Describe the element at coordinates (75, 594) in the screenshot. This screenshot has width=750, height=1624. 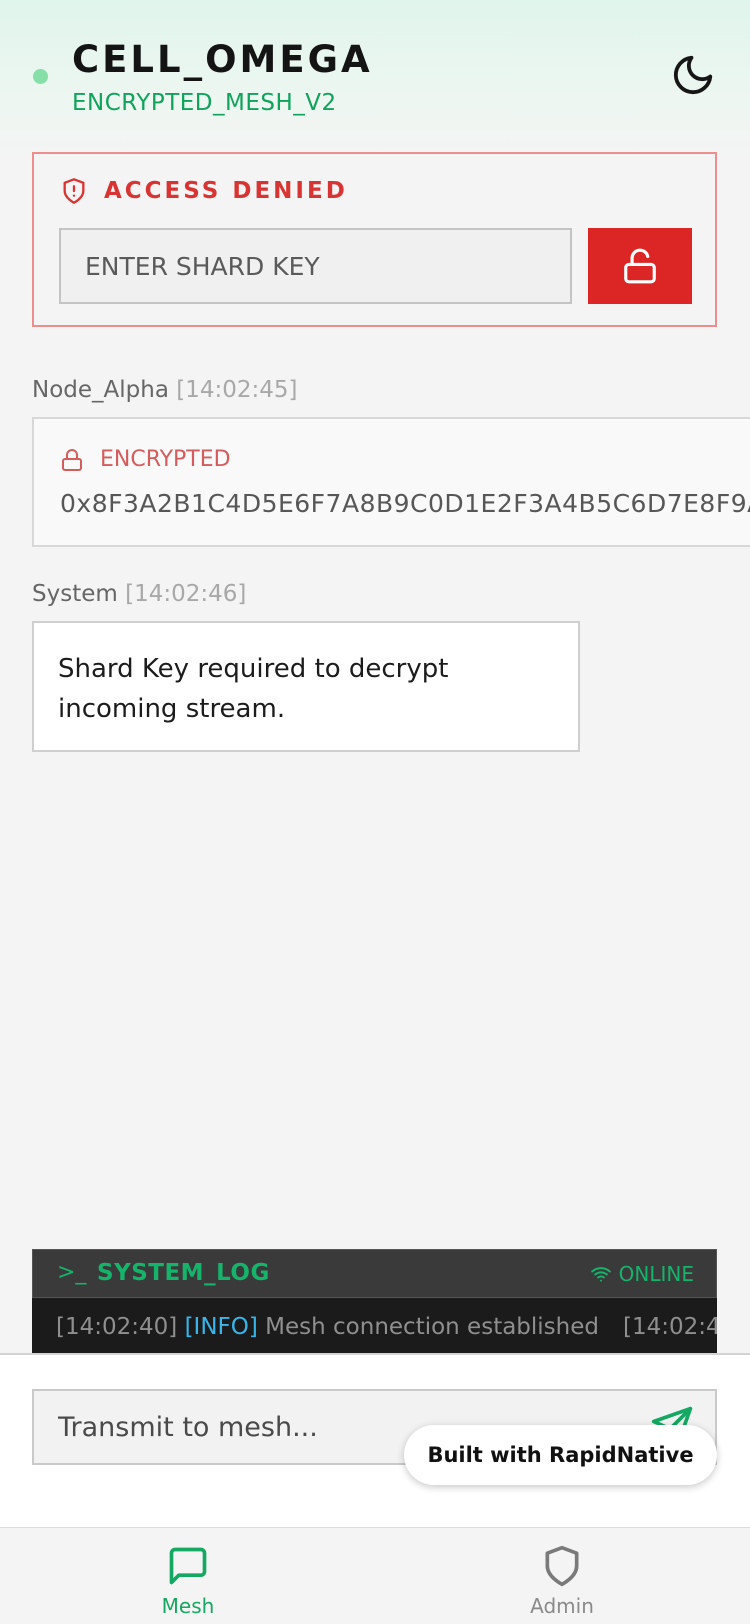
I see `message-sender: System` at that location.